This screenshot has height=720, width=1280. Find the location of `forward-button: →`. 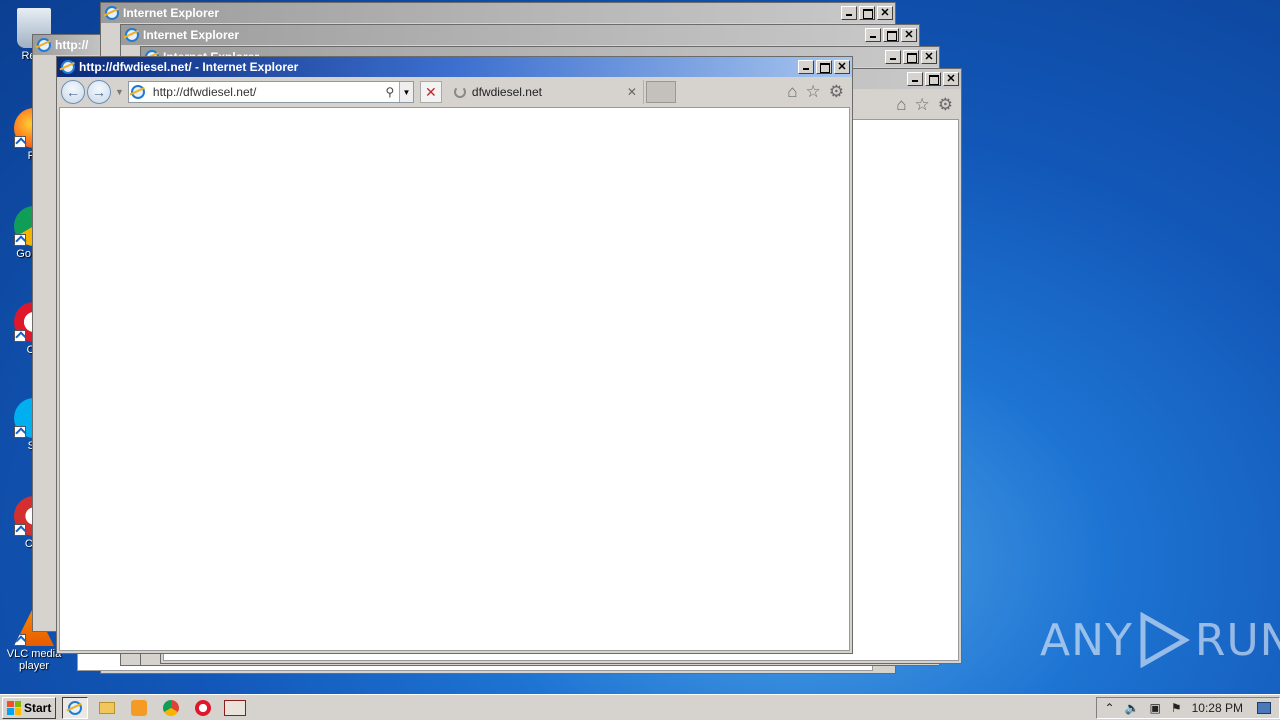

forward-button: → is located at coordinates (99, 92).